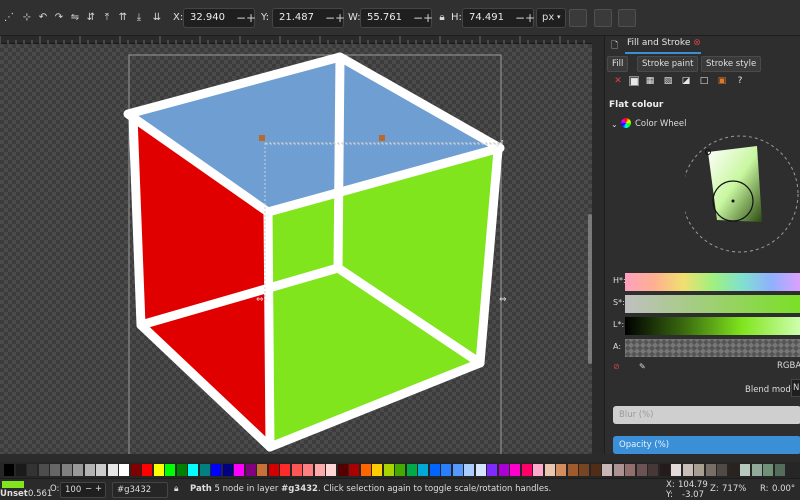 The height and width of the screenshot is (500, 800). I want to click on tab-fill: Fill, so click(618, 64).